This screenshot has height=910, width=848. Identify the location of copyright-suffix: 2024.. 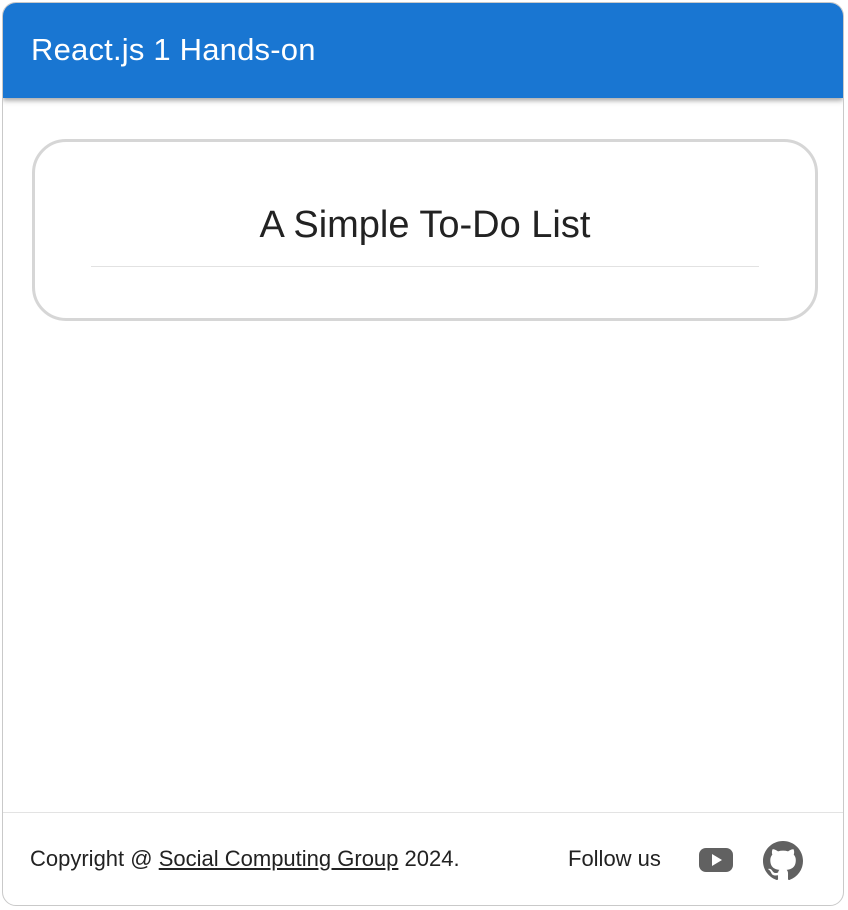
(429, 858).